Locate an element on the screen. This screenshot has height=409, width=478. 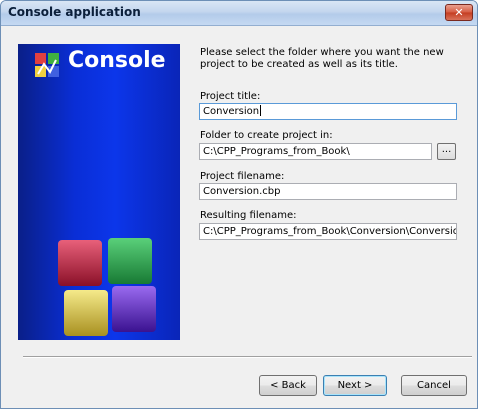
banner-title: Console is located at coordinates (117, 60).